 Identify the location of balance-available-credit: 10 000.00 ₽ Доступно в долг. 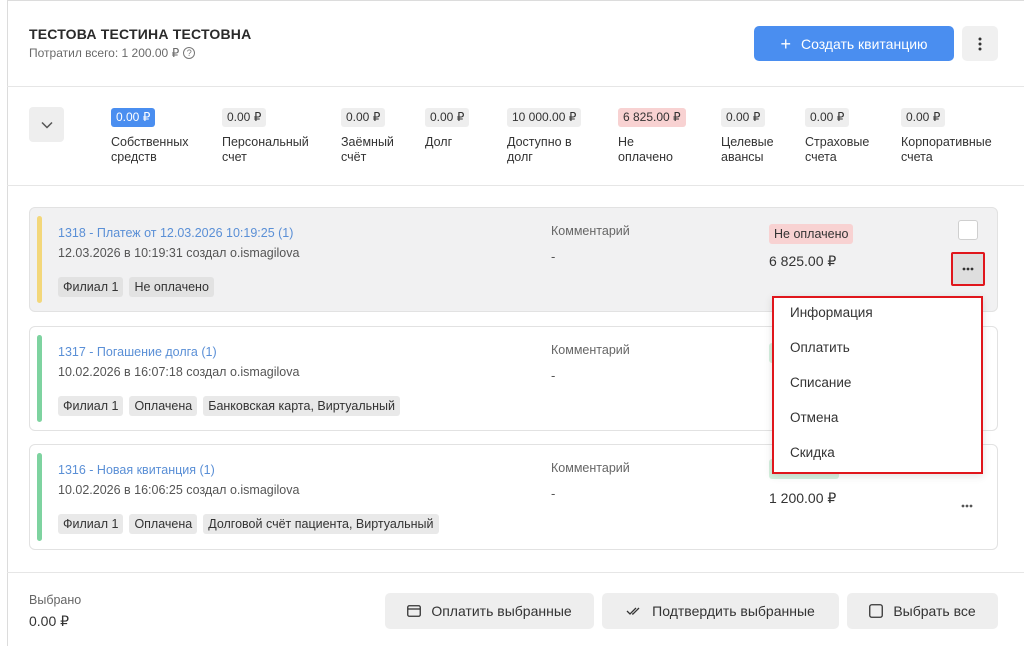
(544, 136).